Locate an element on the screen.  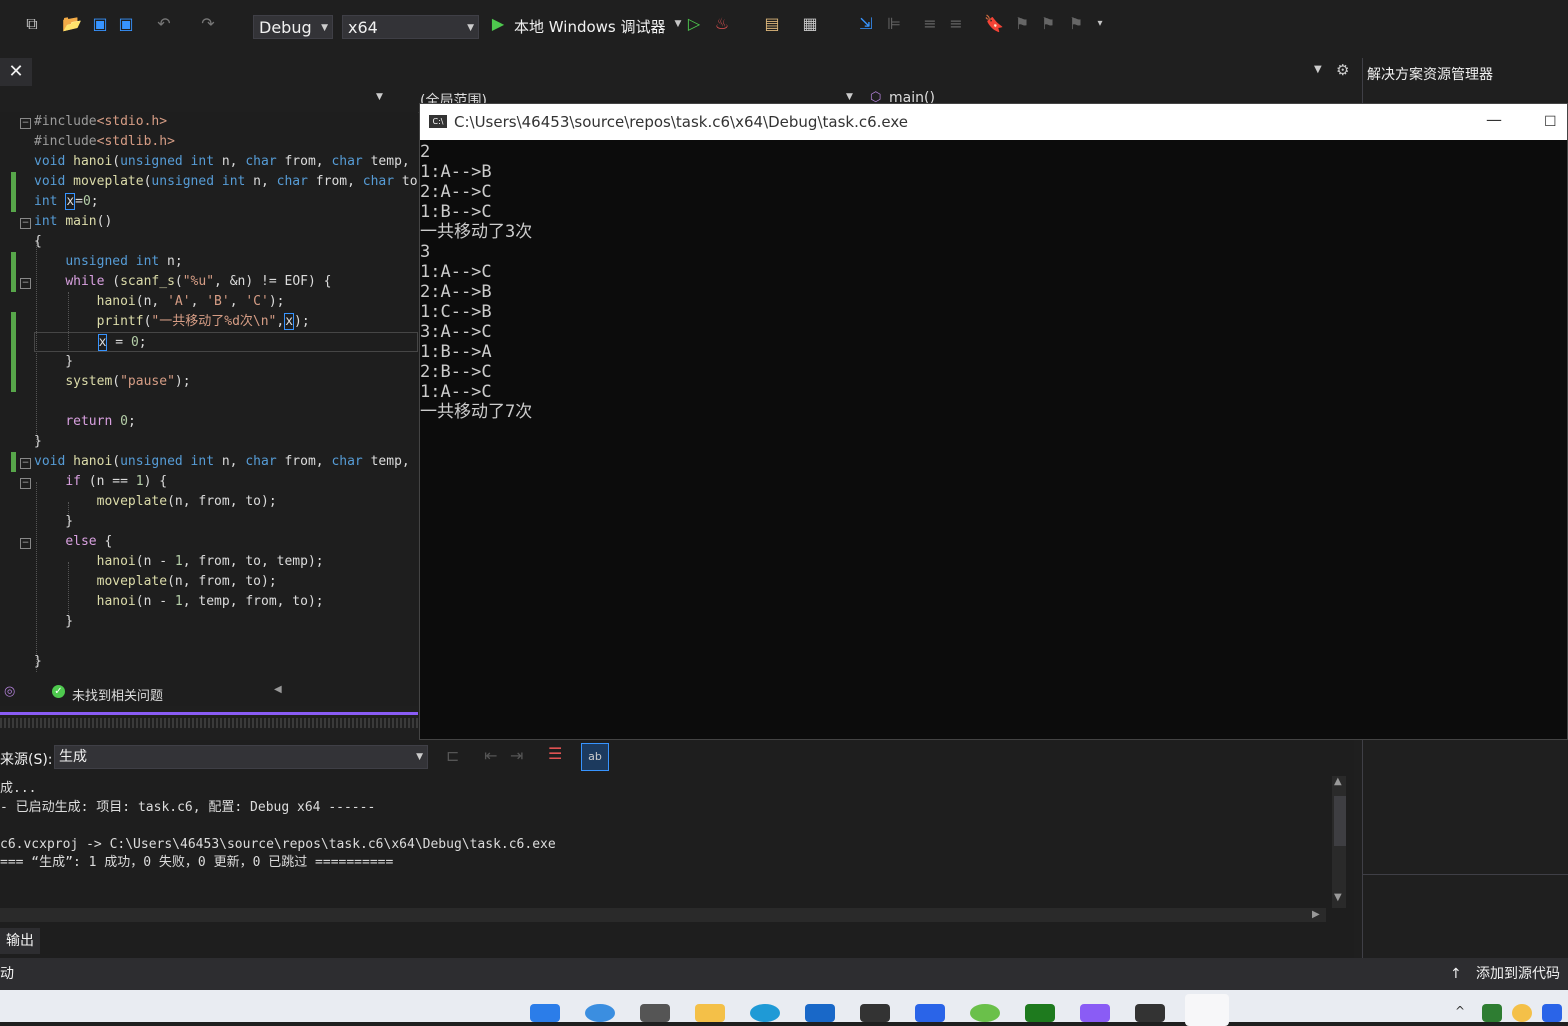
code-line: #include<stdlib.h> is located at coordinates (104, 141).